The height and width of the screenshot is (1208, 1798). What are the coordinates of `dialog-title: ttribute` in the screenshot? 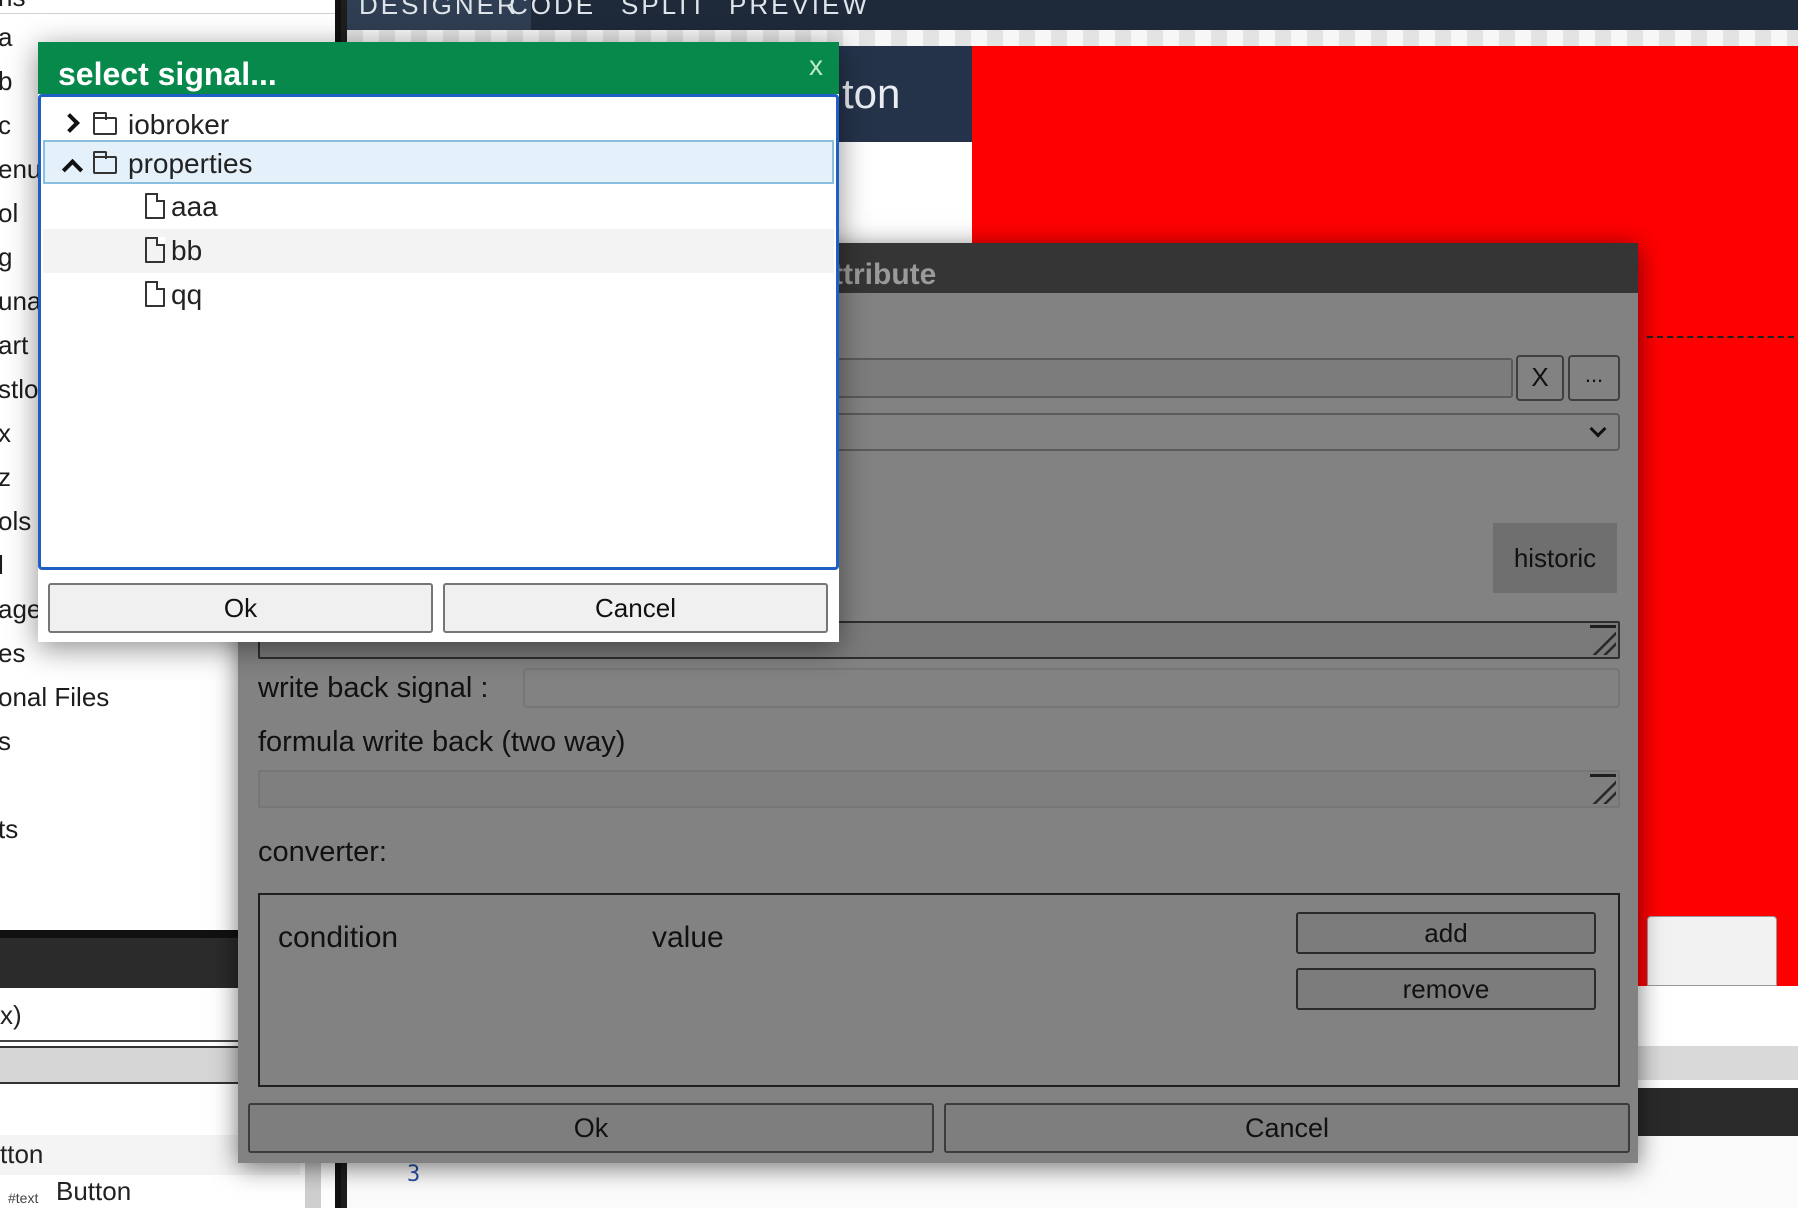 It's located at (885, 274).